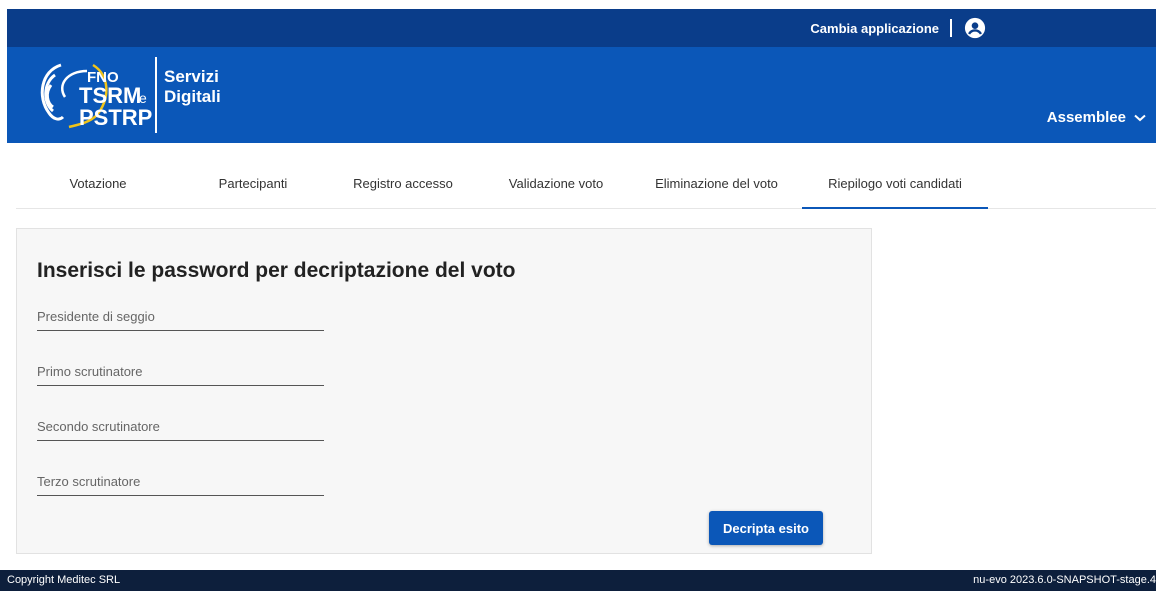  I want to click on decrypt-result-button: Decripta esito, so click(766, 528).